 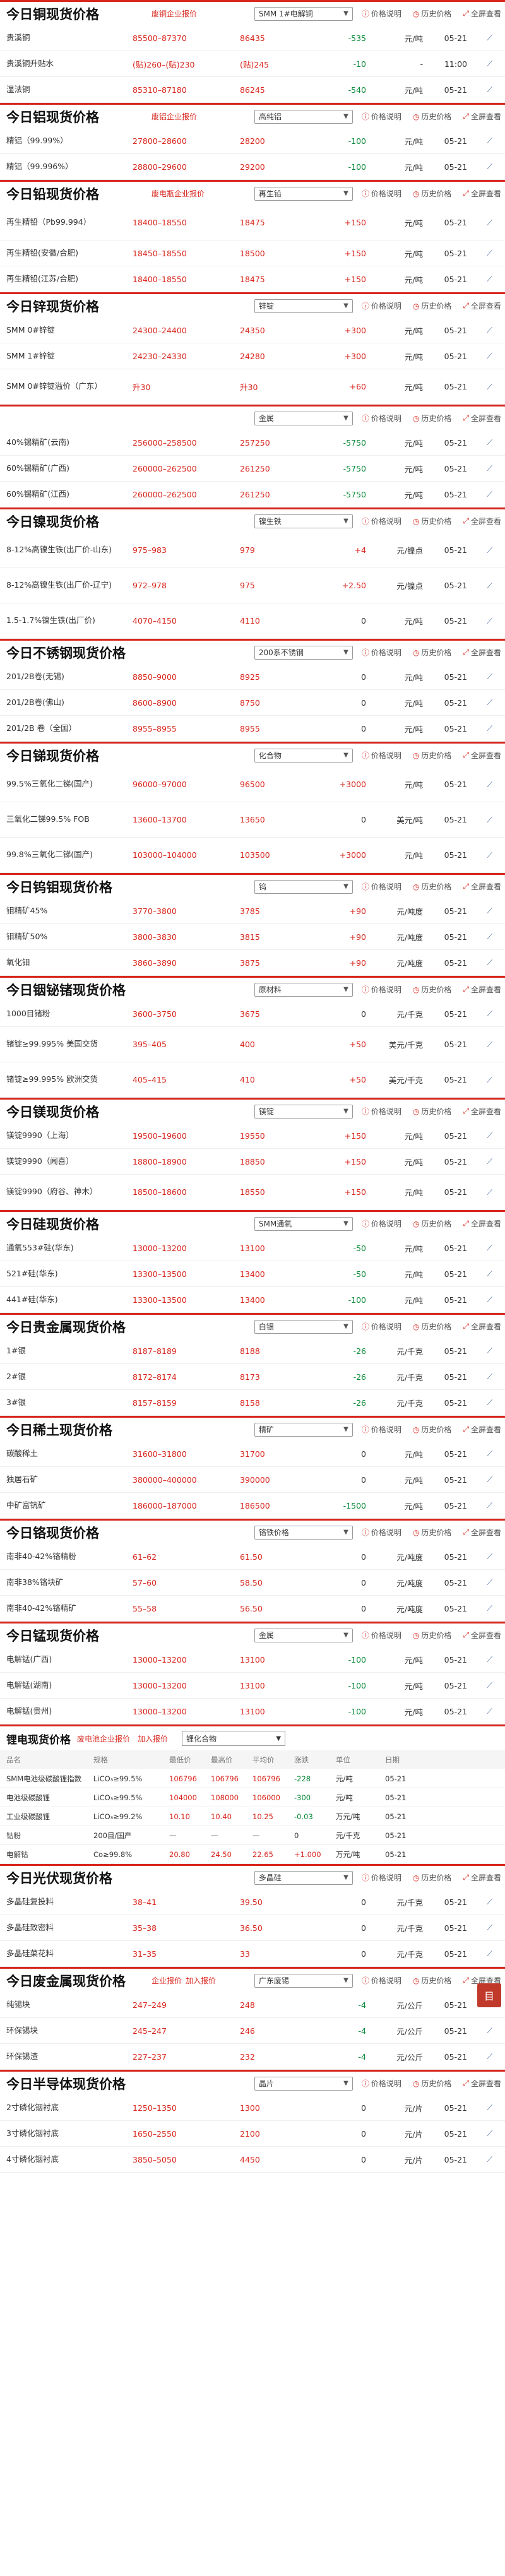 I want to click on product-name: 镁锭9990（闻喜）, so click(x=69, y=1161).